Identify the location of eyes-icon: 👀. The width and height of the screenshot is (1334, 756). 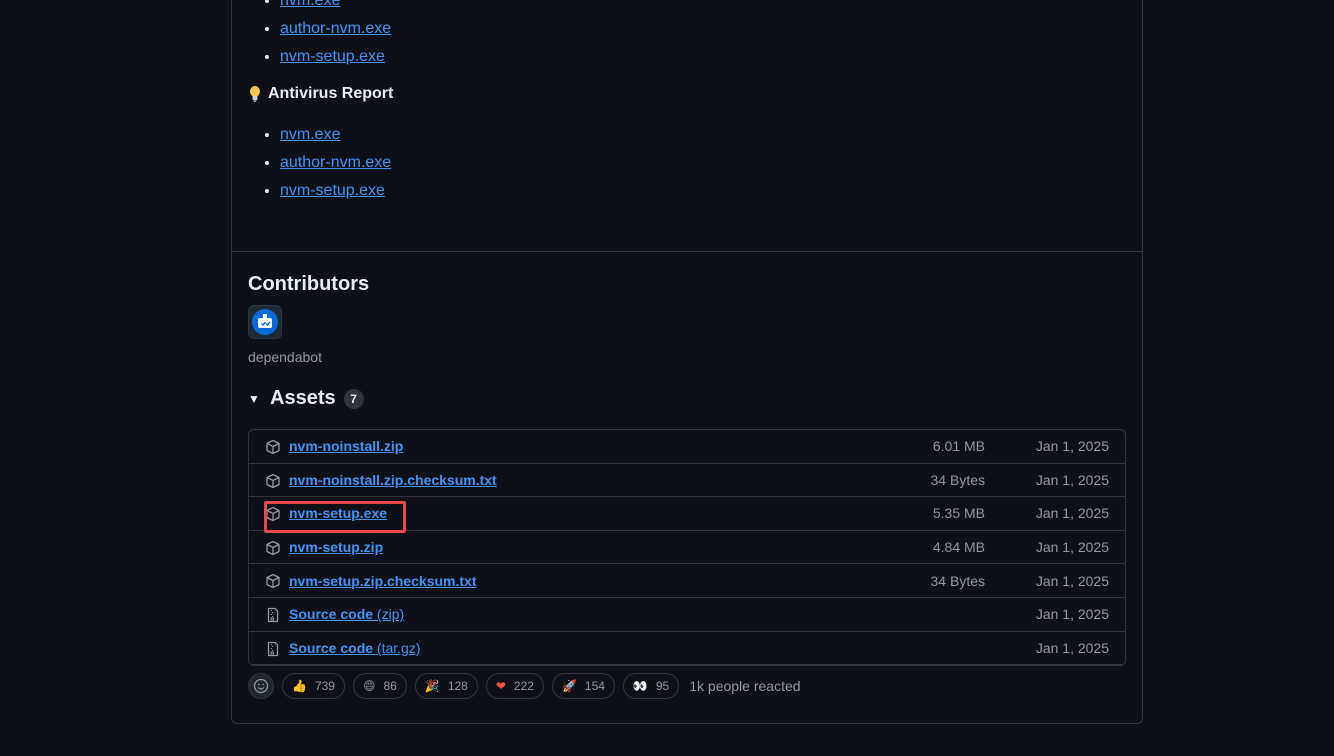
(640, 686).